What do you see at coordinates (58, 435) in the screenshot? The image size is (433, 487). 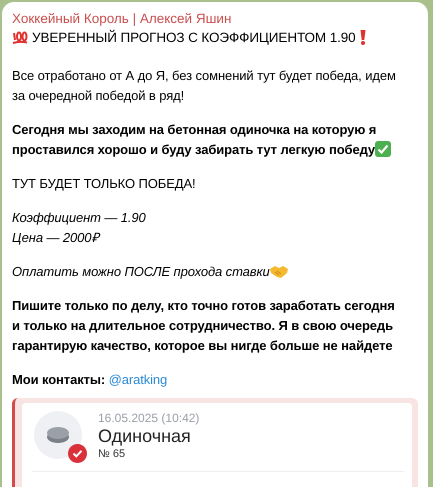 I see `coin-icon` at bounding box center [58, 435].